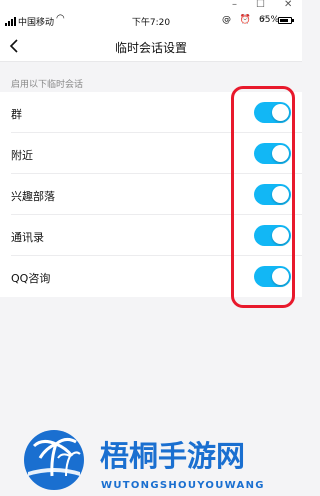 The image size is (320, 496). What do you see at coordinates (263, 197) in the screenshot?
I see `highlight-box` at bounding box center [263, 197].